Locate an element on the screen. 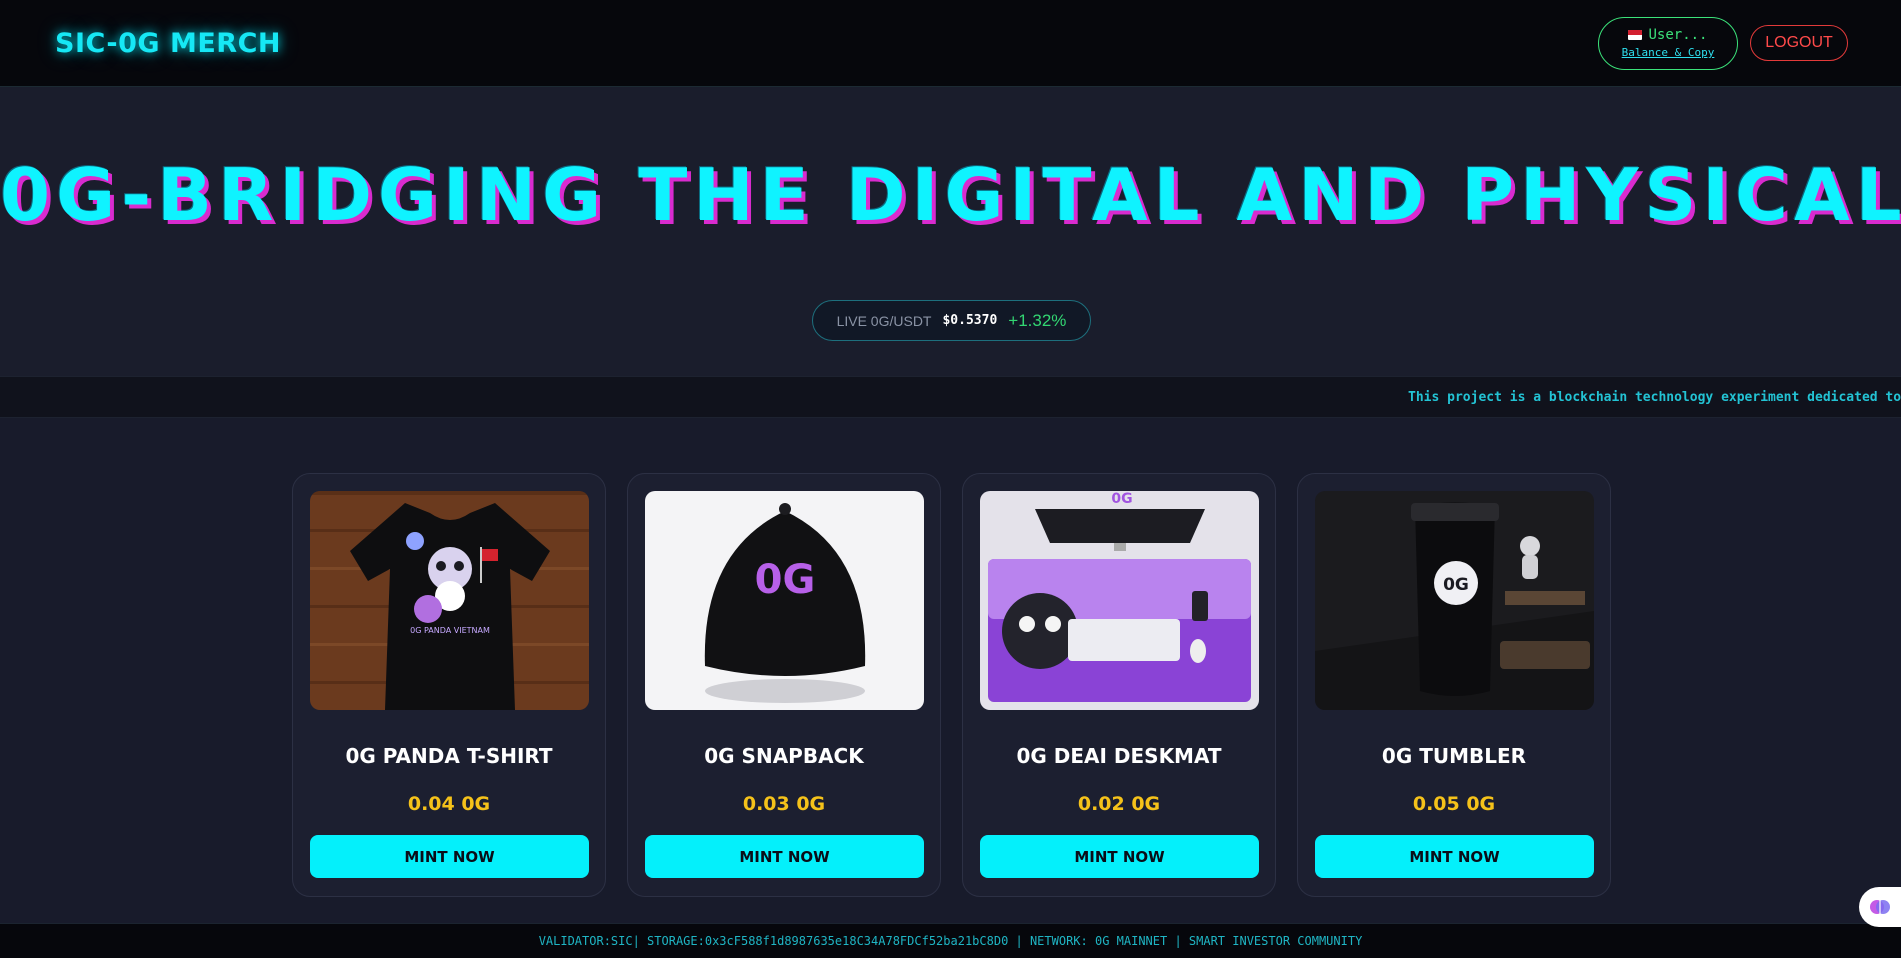  product-card: 0G 0G SNAPBACK 0.03 0G MINT NOW is located at coordinates (784, 685).